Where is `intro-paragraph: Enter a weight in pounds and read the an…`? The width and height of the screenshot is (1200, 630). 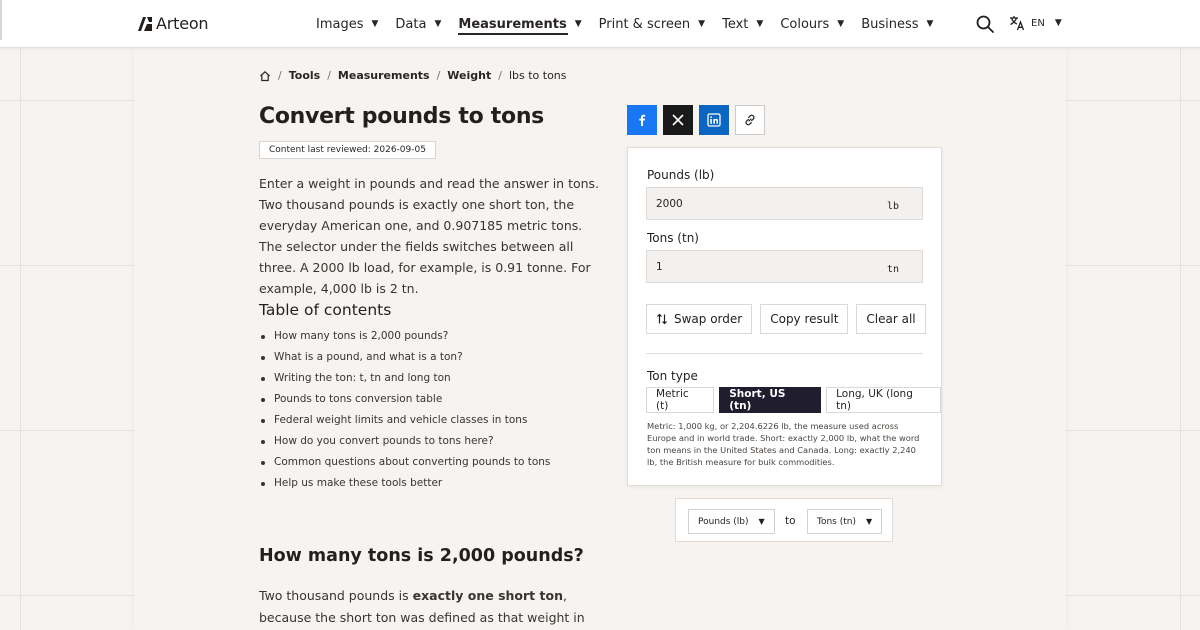 intro-paragraph: Enter a weight in pounds and read the an… is located at coordinates (429, 236).